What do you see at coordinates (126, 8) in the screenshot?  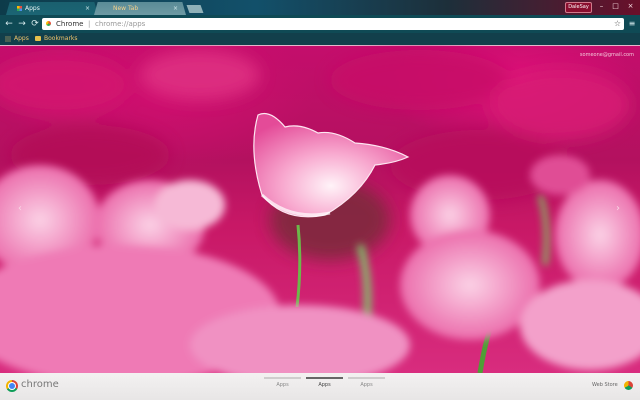 I see `tab-title: New Tab` at bounding box center [126, 8].